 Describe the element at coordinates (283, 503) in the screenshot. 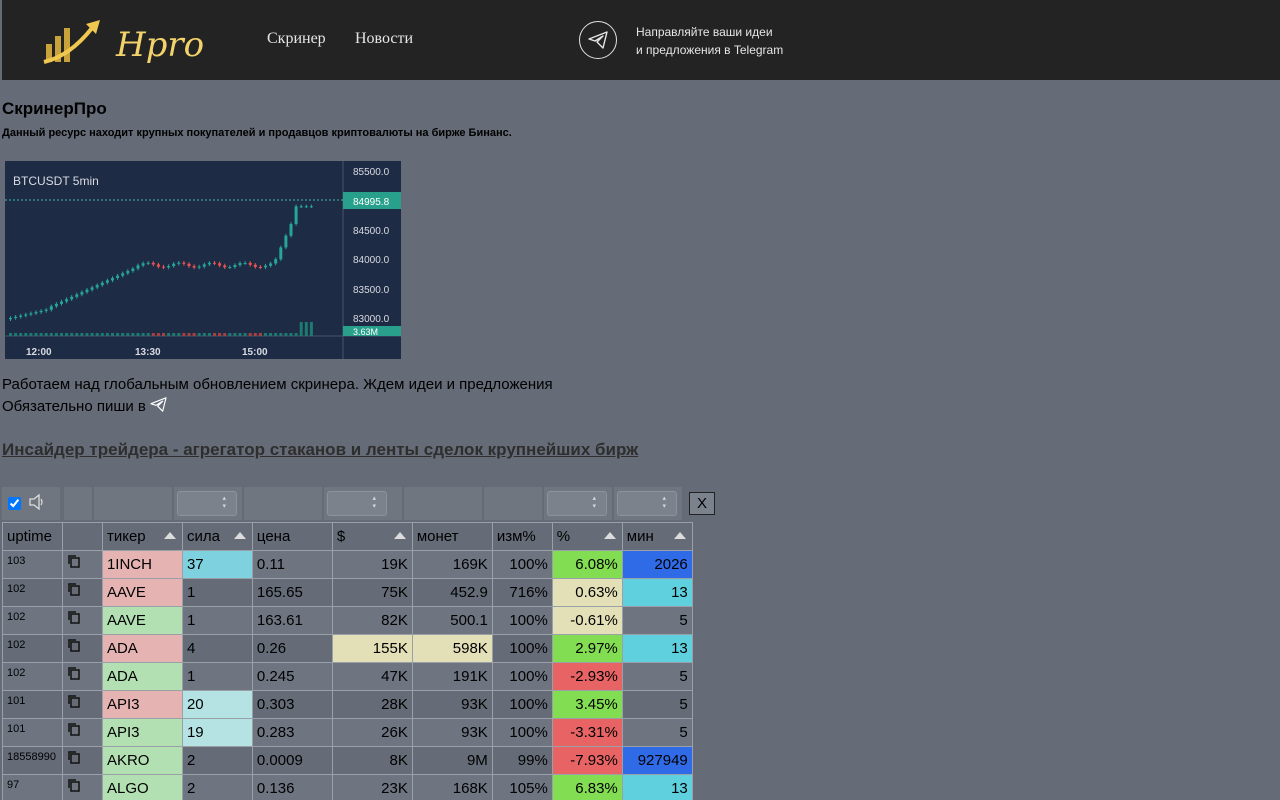

I see `price-filter` at that location.